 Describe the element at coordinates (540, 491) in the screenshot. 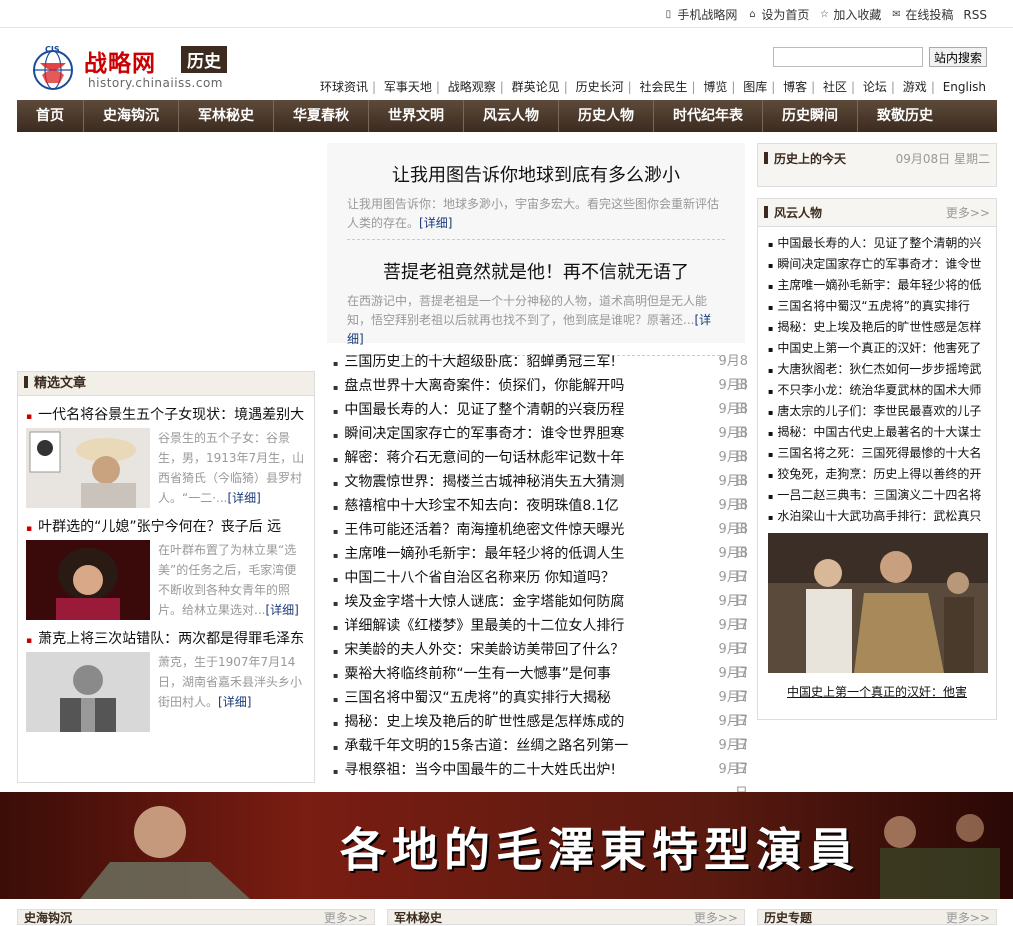

I see `list-item: 文物震惊世界：揭楼兰古城神秘消失五大猜测9月8日` at that location.